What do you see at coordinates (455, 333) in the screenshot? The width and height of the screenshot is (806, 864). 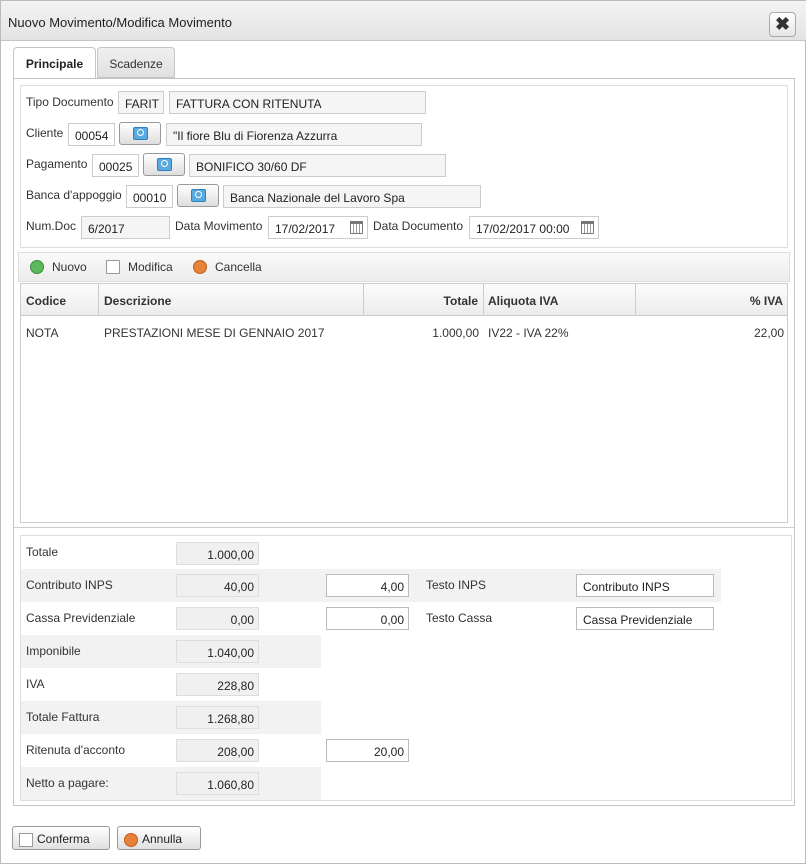 I see `cell-totale: 1.000,00` at bounding box center [455, 333].